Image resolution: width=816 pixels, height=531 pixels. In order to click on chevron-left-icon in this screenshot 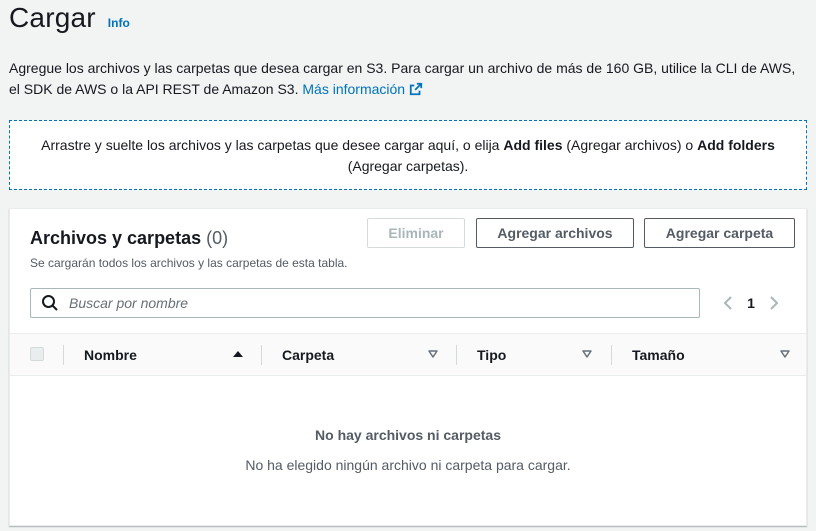, I will do `click(728, 303)`.